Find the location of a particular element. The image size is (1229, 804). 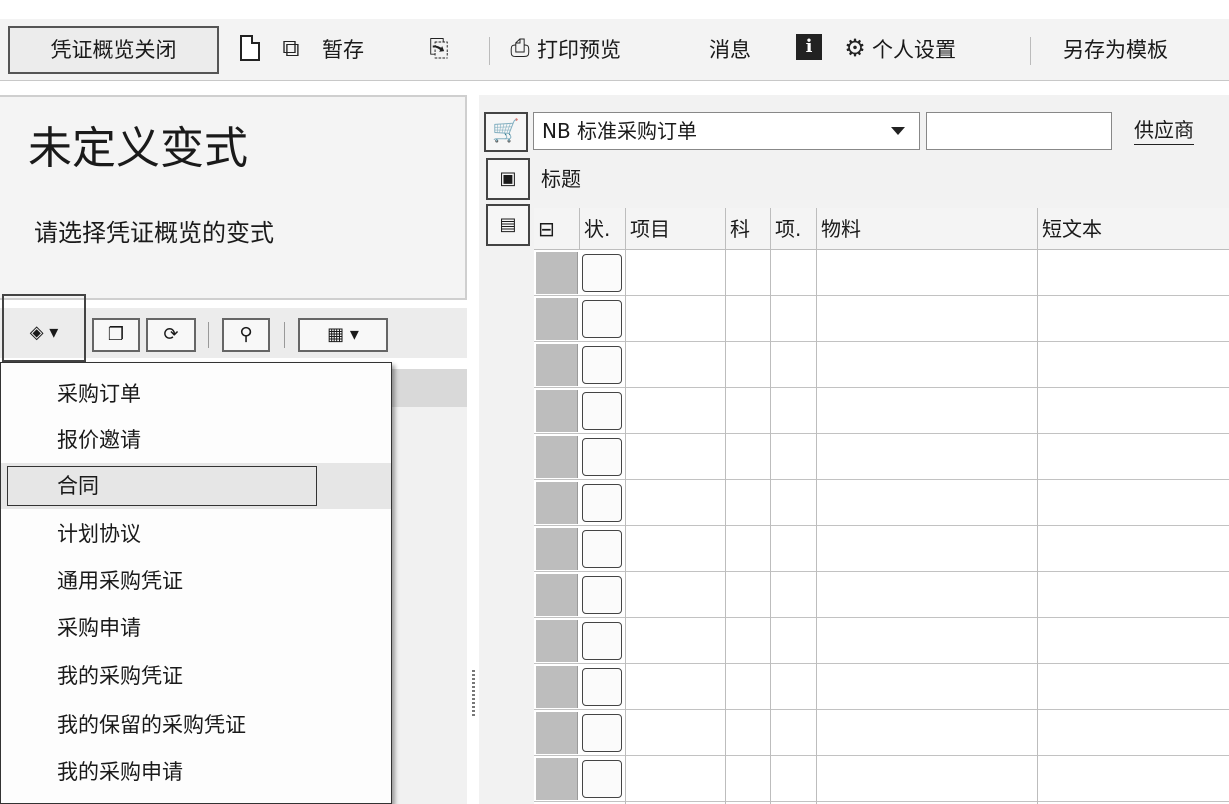

variant-hint: 请选择凭证概览的变式 is located at coordinates (154, 233).